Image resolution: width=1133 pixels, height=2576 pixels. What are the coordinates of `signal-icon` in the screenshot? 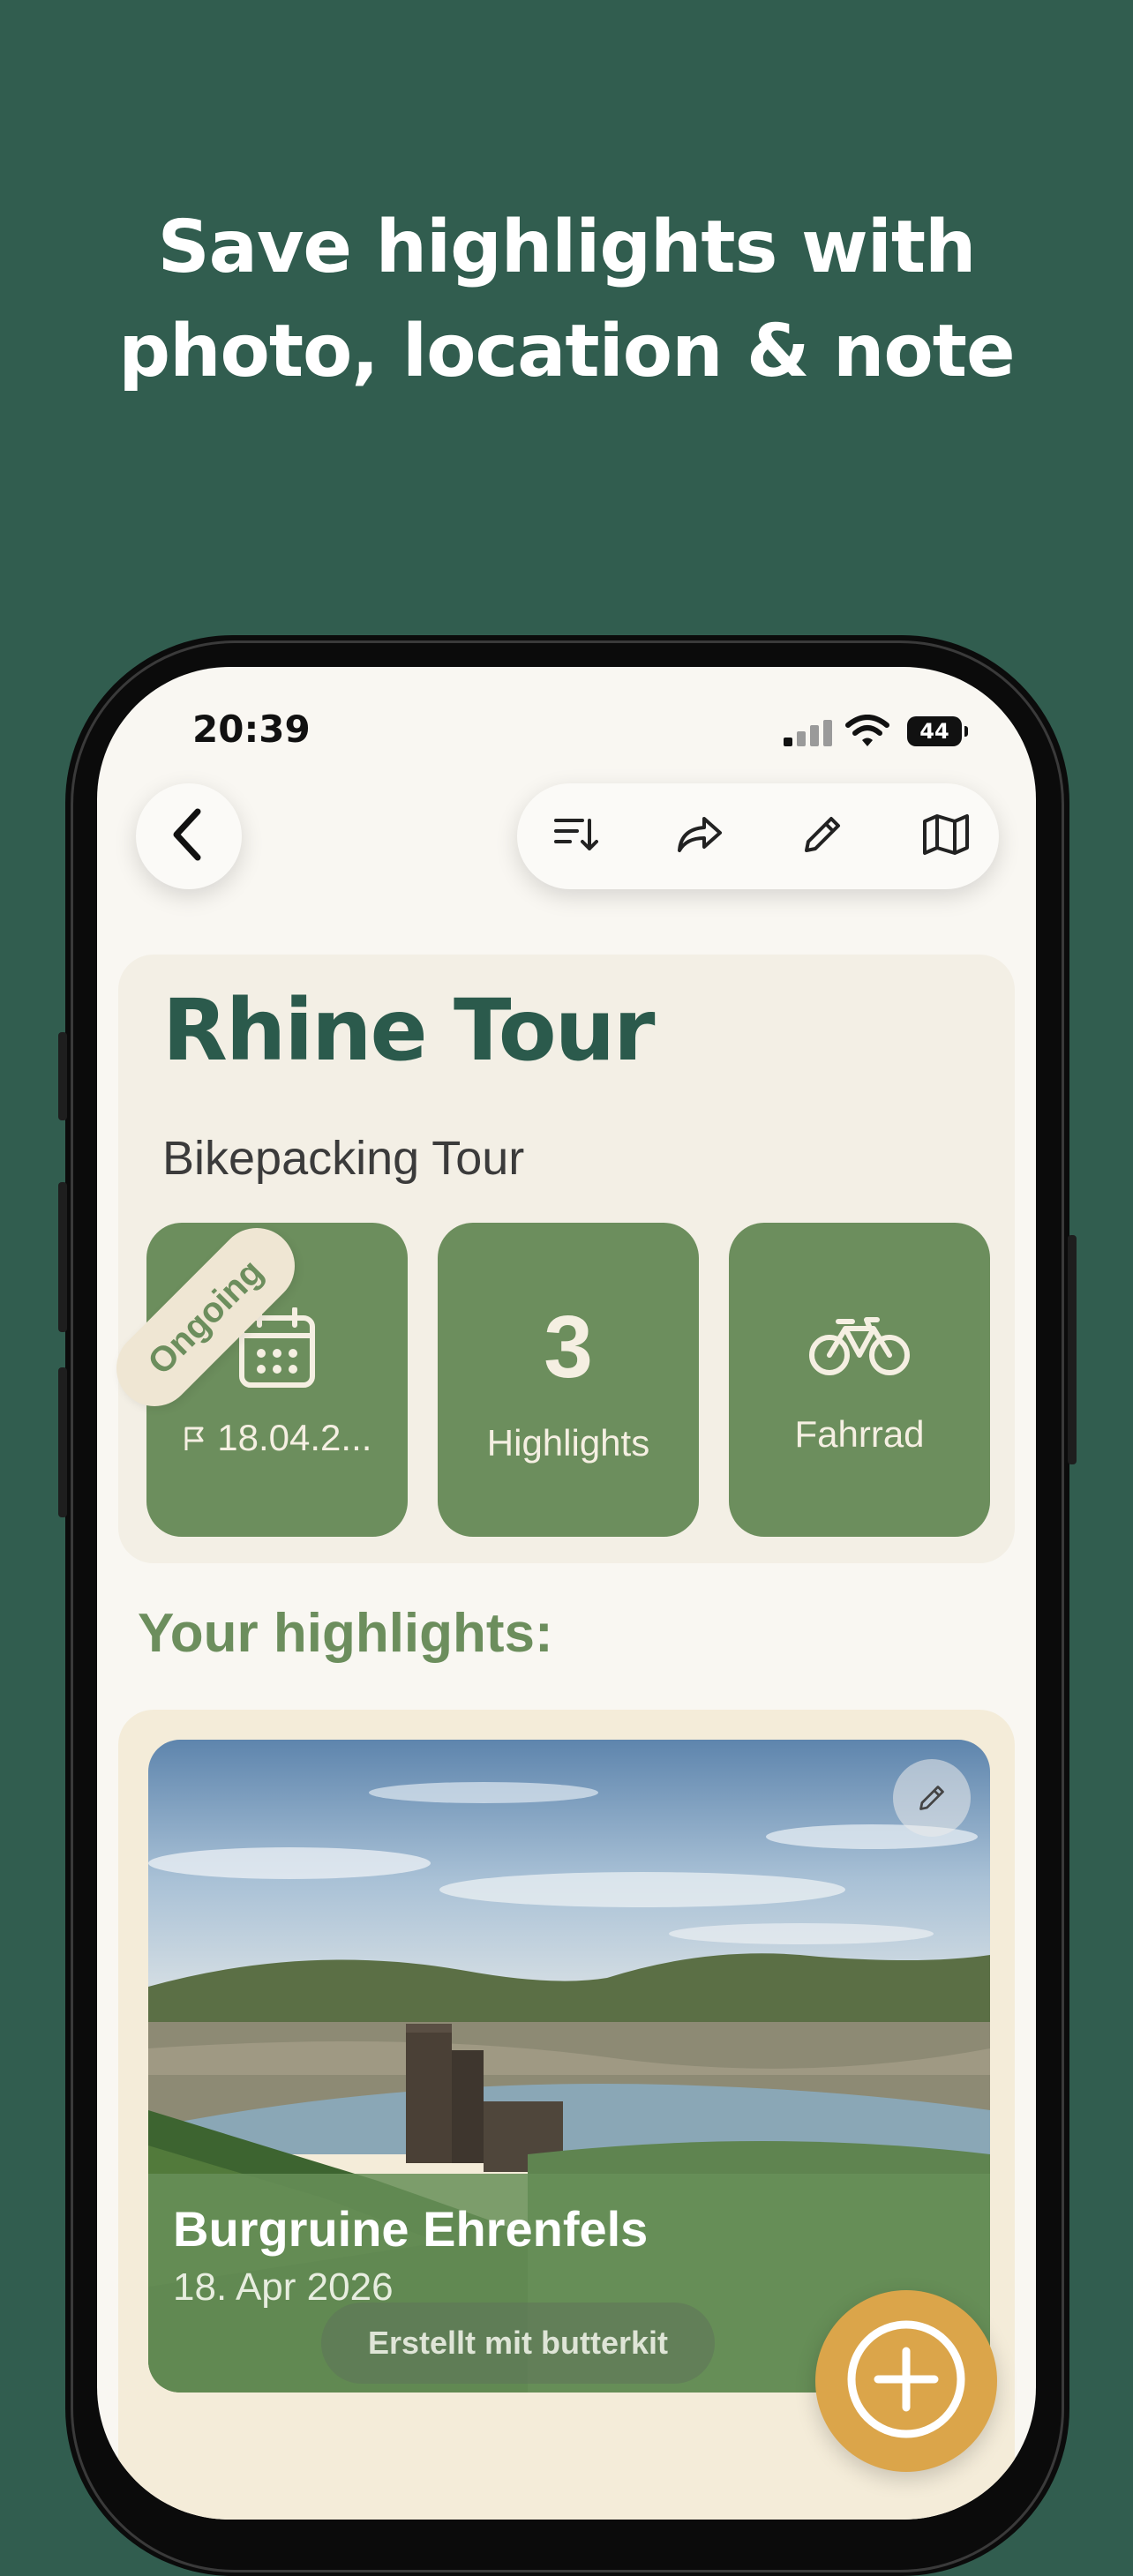 It's located at (808, 733).